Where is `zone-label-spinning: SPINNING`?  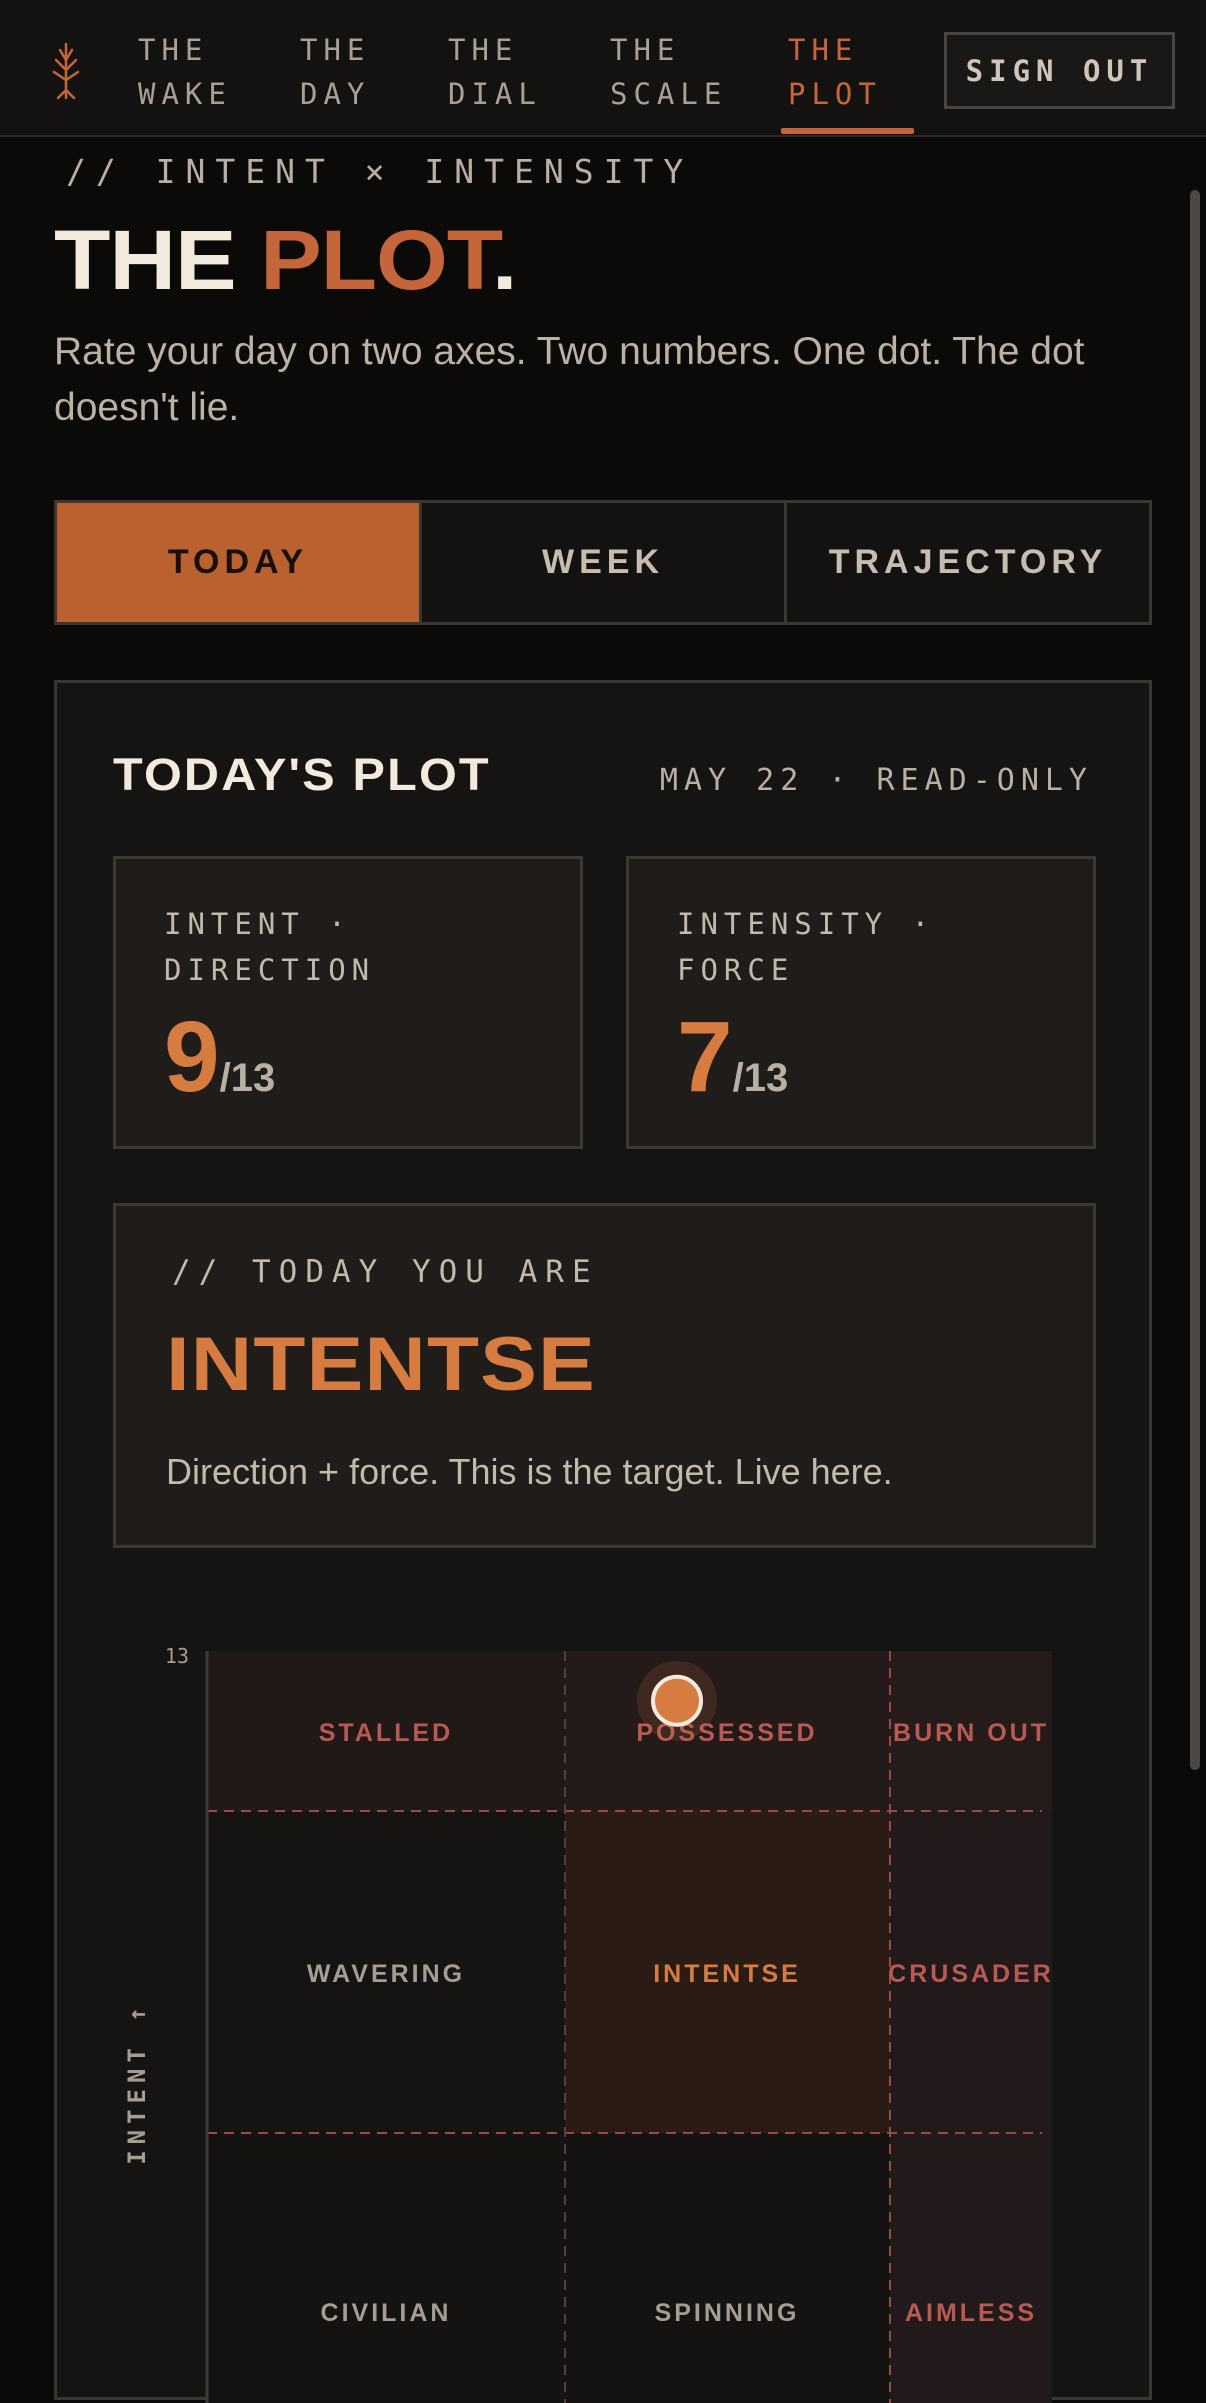 zone-label-spinning: SPINNING is located at coordinates (727, 2313).